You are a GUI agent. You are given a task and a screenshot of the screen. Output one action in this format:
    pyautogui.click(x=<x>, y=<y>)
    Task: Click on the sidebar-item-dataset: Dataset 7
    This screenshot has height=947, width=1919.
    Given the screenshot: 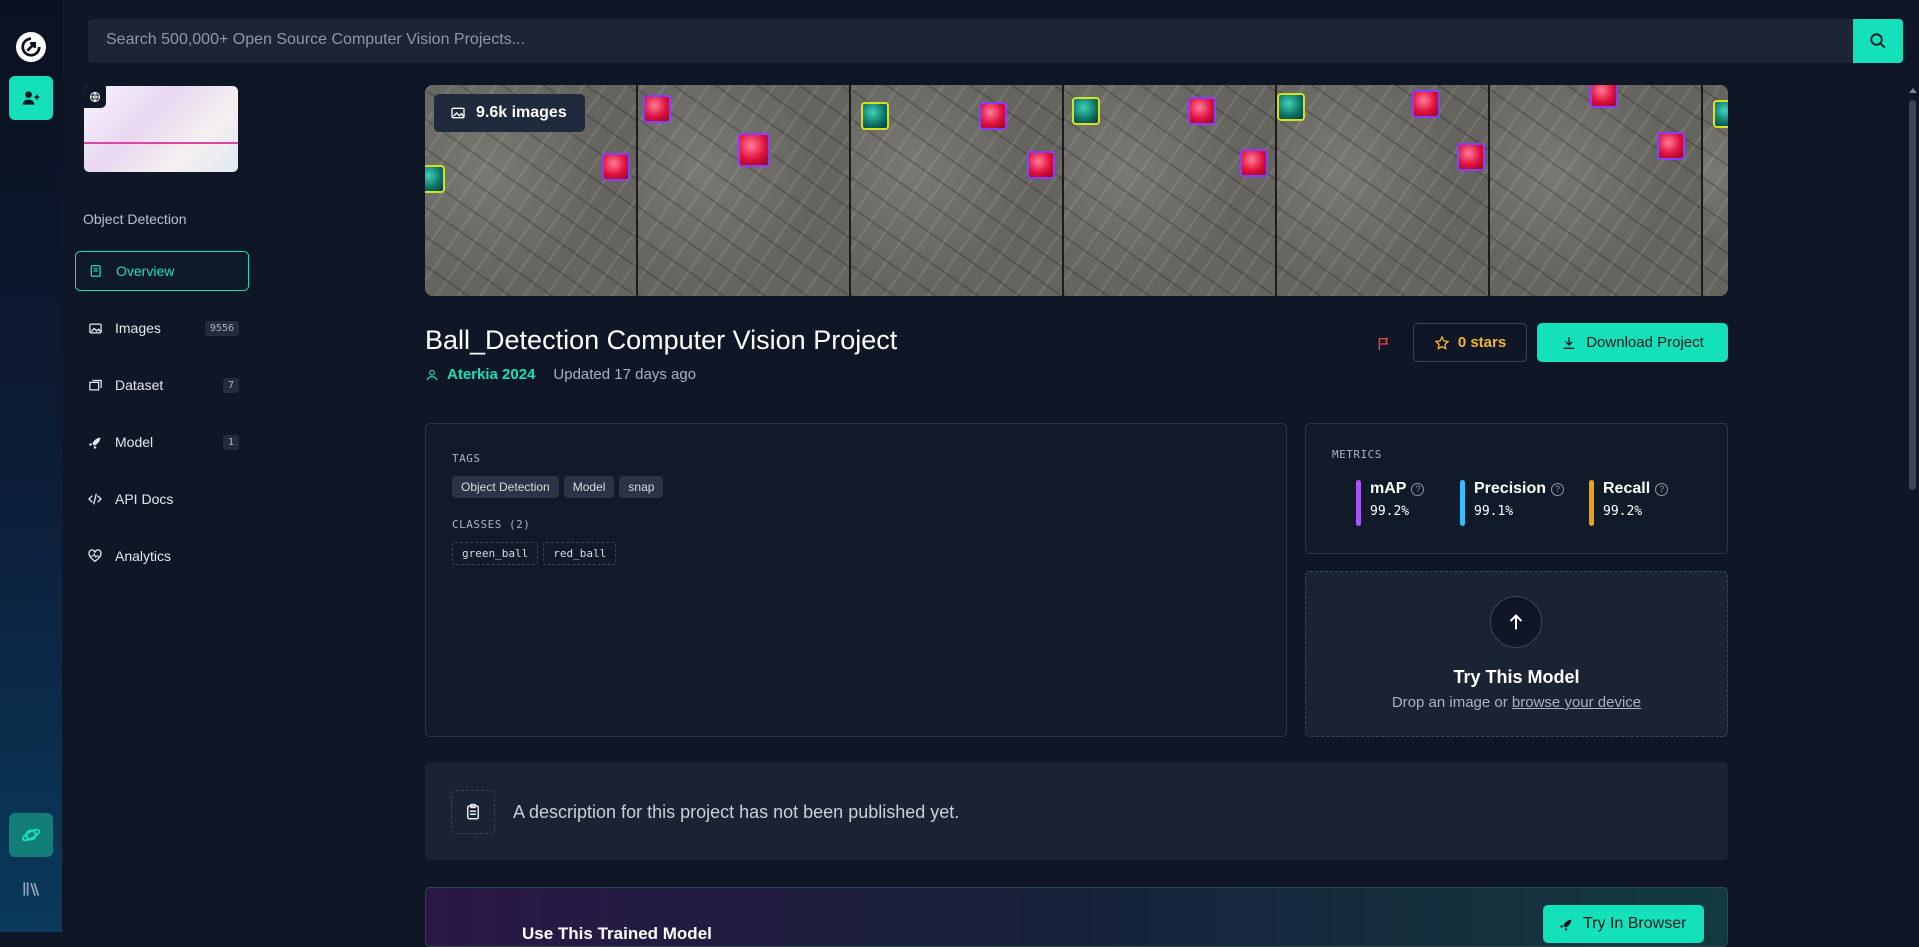 What is the action you would take?
    pyautogui.click(x=162, y=385)
    